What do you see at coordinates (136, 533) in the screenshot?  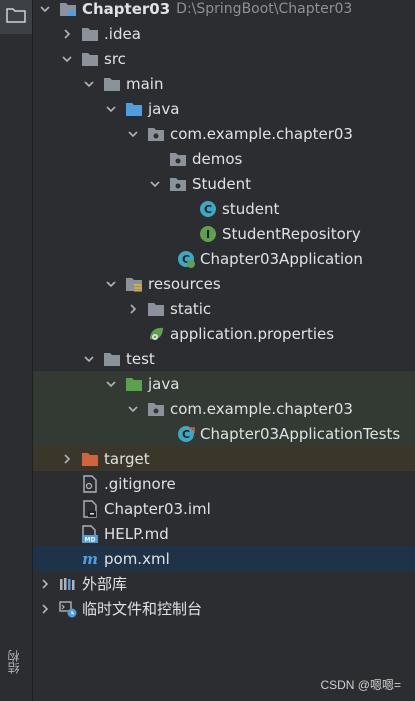 I see `help-label: HELP.md` at bounding box center [136, 533].